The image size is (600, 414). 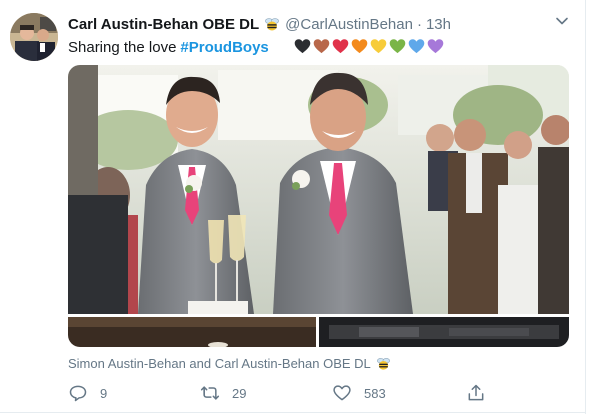 What do you see at coordinates (359, 393) in the screenshot?
I see `like-button: 583` at bounding box center [359, 393].